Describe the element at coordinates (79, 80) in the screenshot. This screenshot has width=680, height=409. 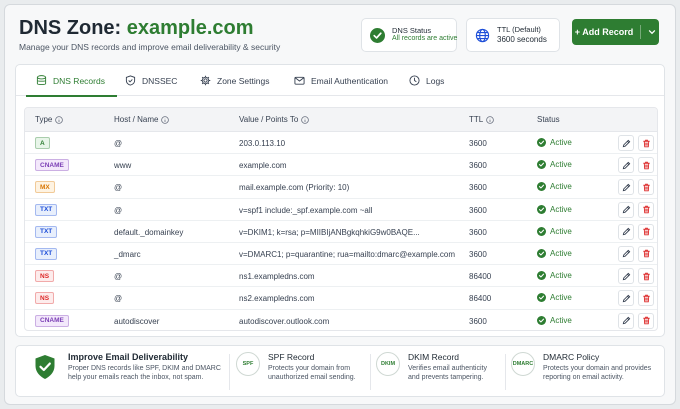
I see `tab-label: DNS Records` at that location.